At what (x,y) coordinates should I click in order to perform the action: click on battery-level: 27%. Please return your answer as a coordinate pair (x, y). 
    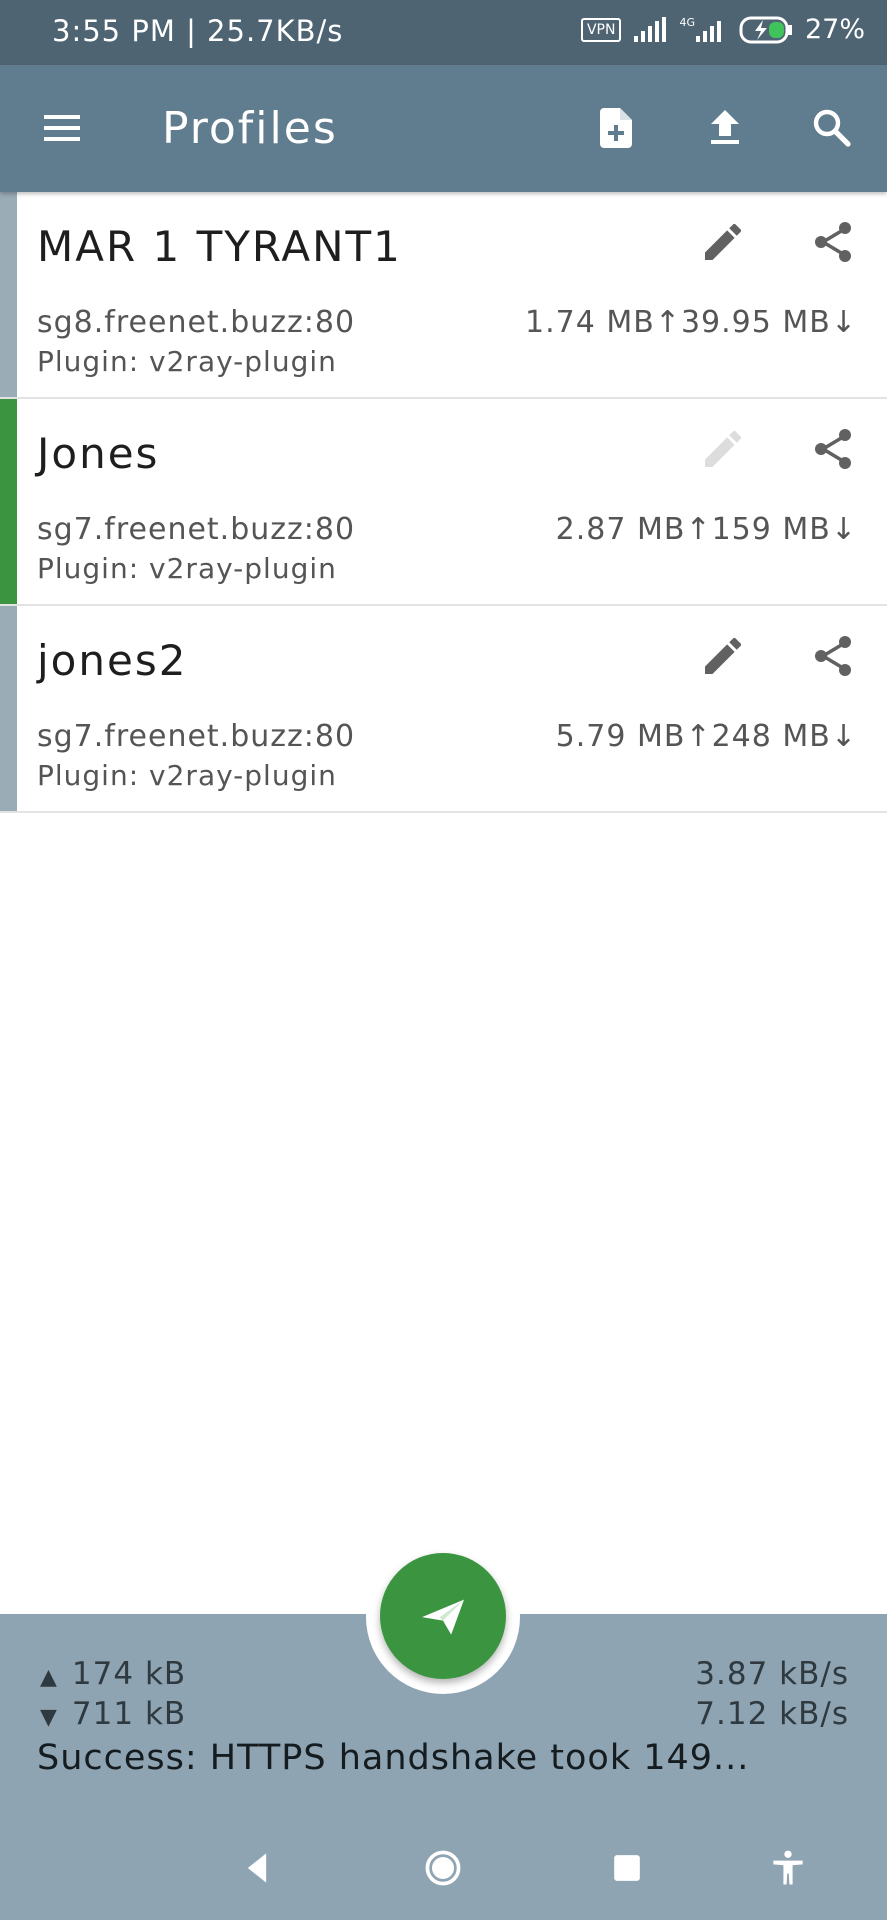
    Looking at the image, I should click on (834, 29).